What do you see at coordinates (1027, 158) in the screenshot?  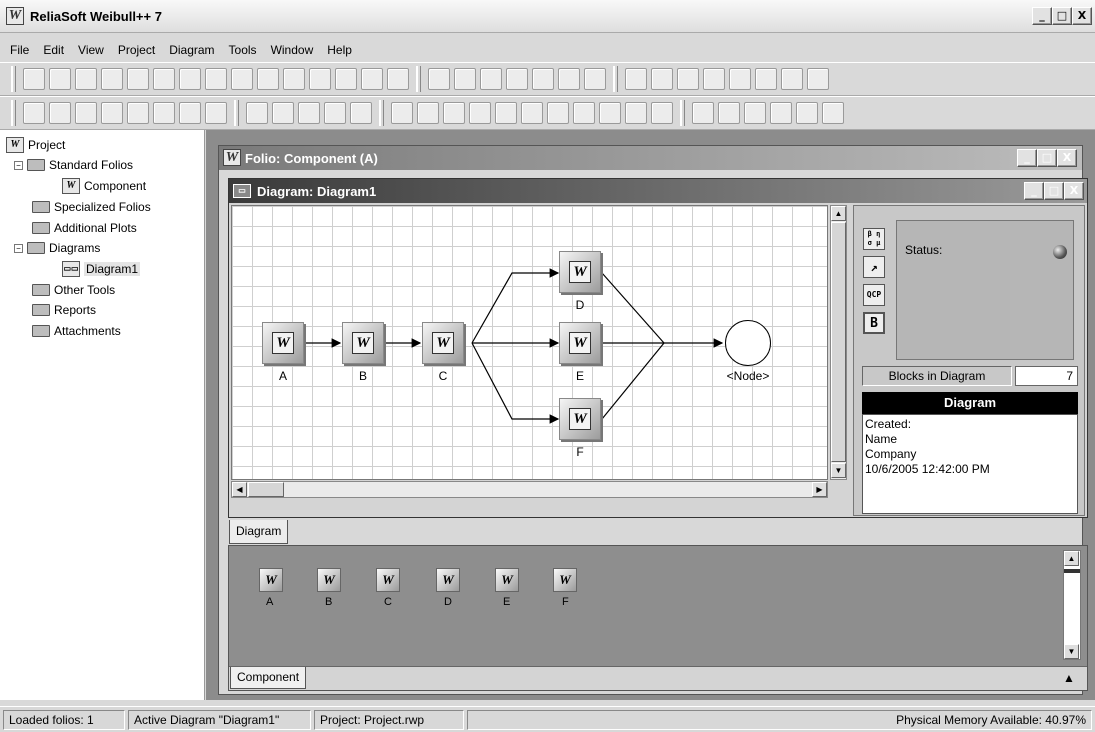 I see `folio-minimize-button: _` at bounding box center [1027, 158].